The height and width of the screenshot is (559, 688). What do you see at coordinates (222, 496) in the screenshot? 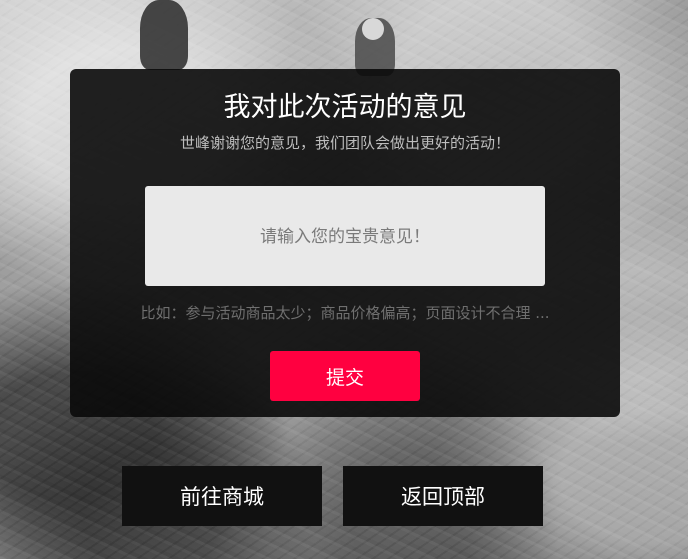
I see `go-to-mall-button: 前往商城` at bounding box center [222, 496].